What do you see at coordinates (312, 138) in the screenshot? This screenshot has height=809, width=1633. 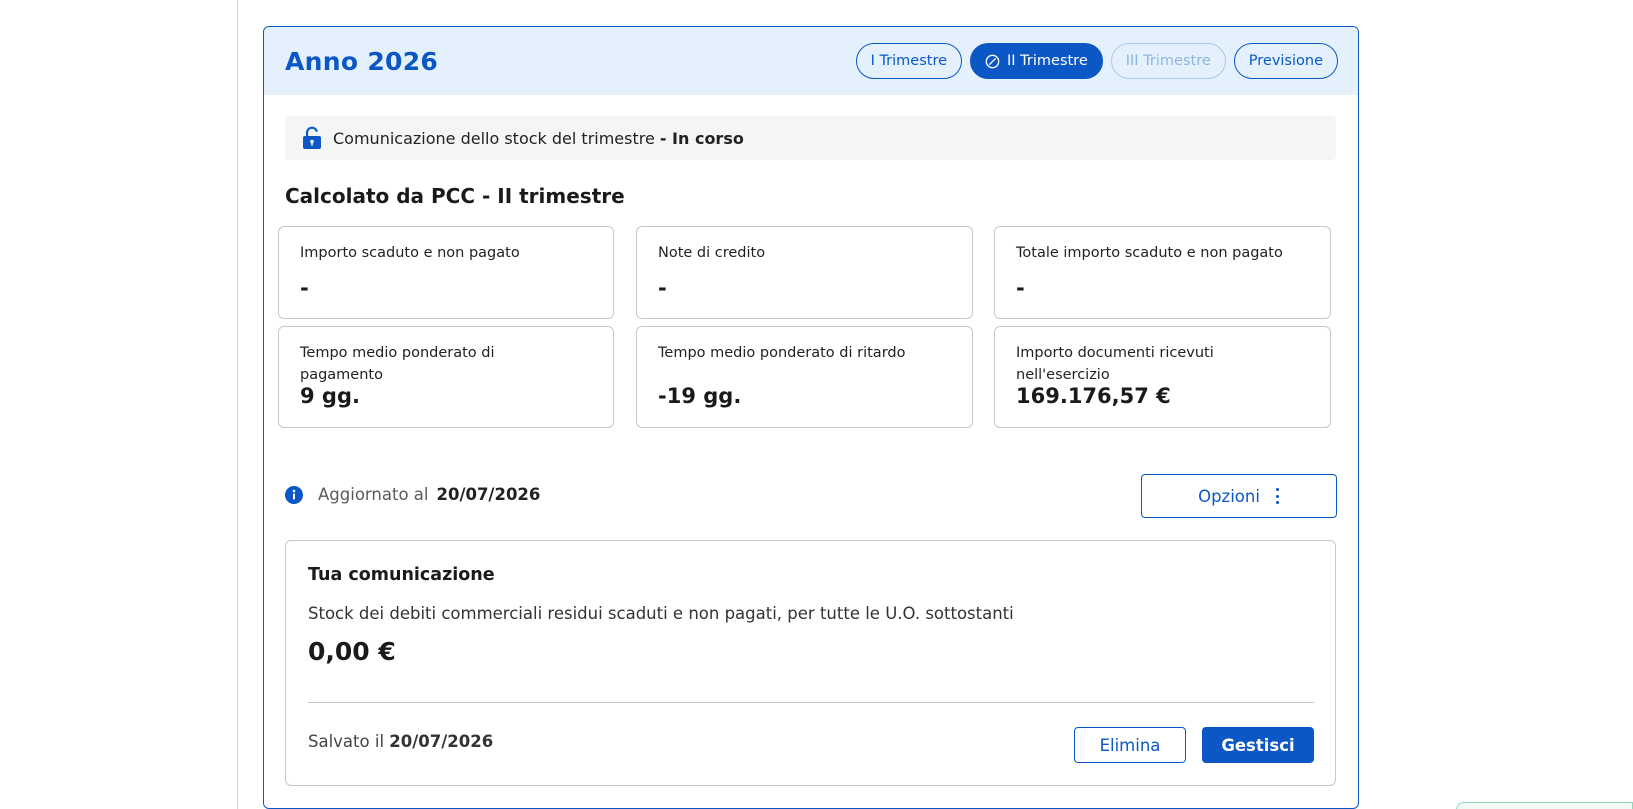 I see `lock-open-icon` at bounding box center [312, 138].